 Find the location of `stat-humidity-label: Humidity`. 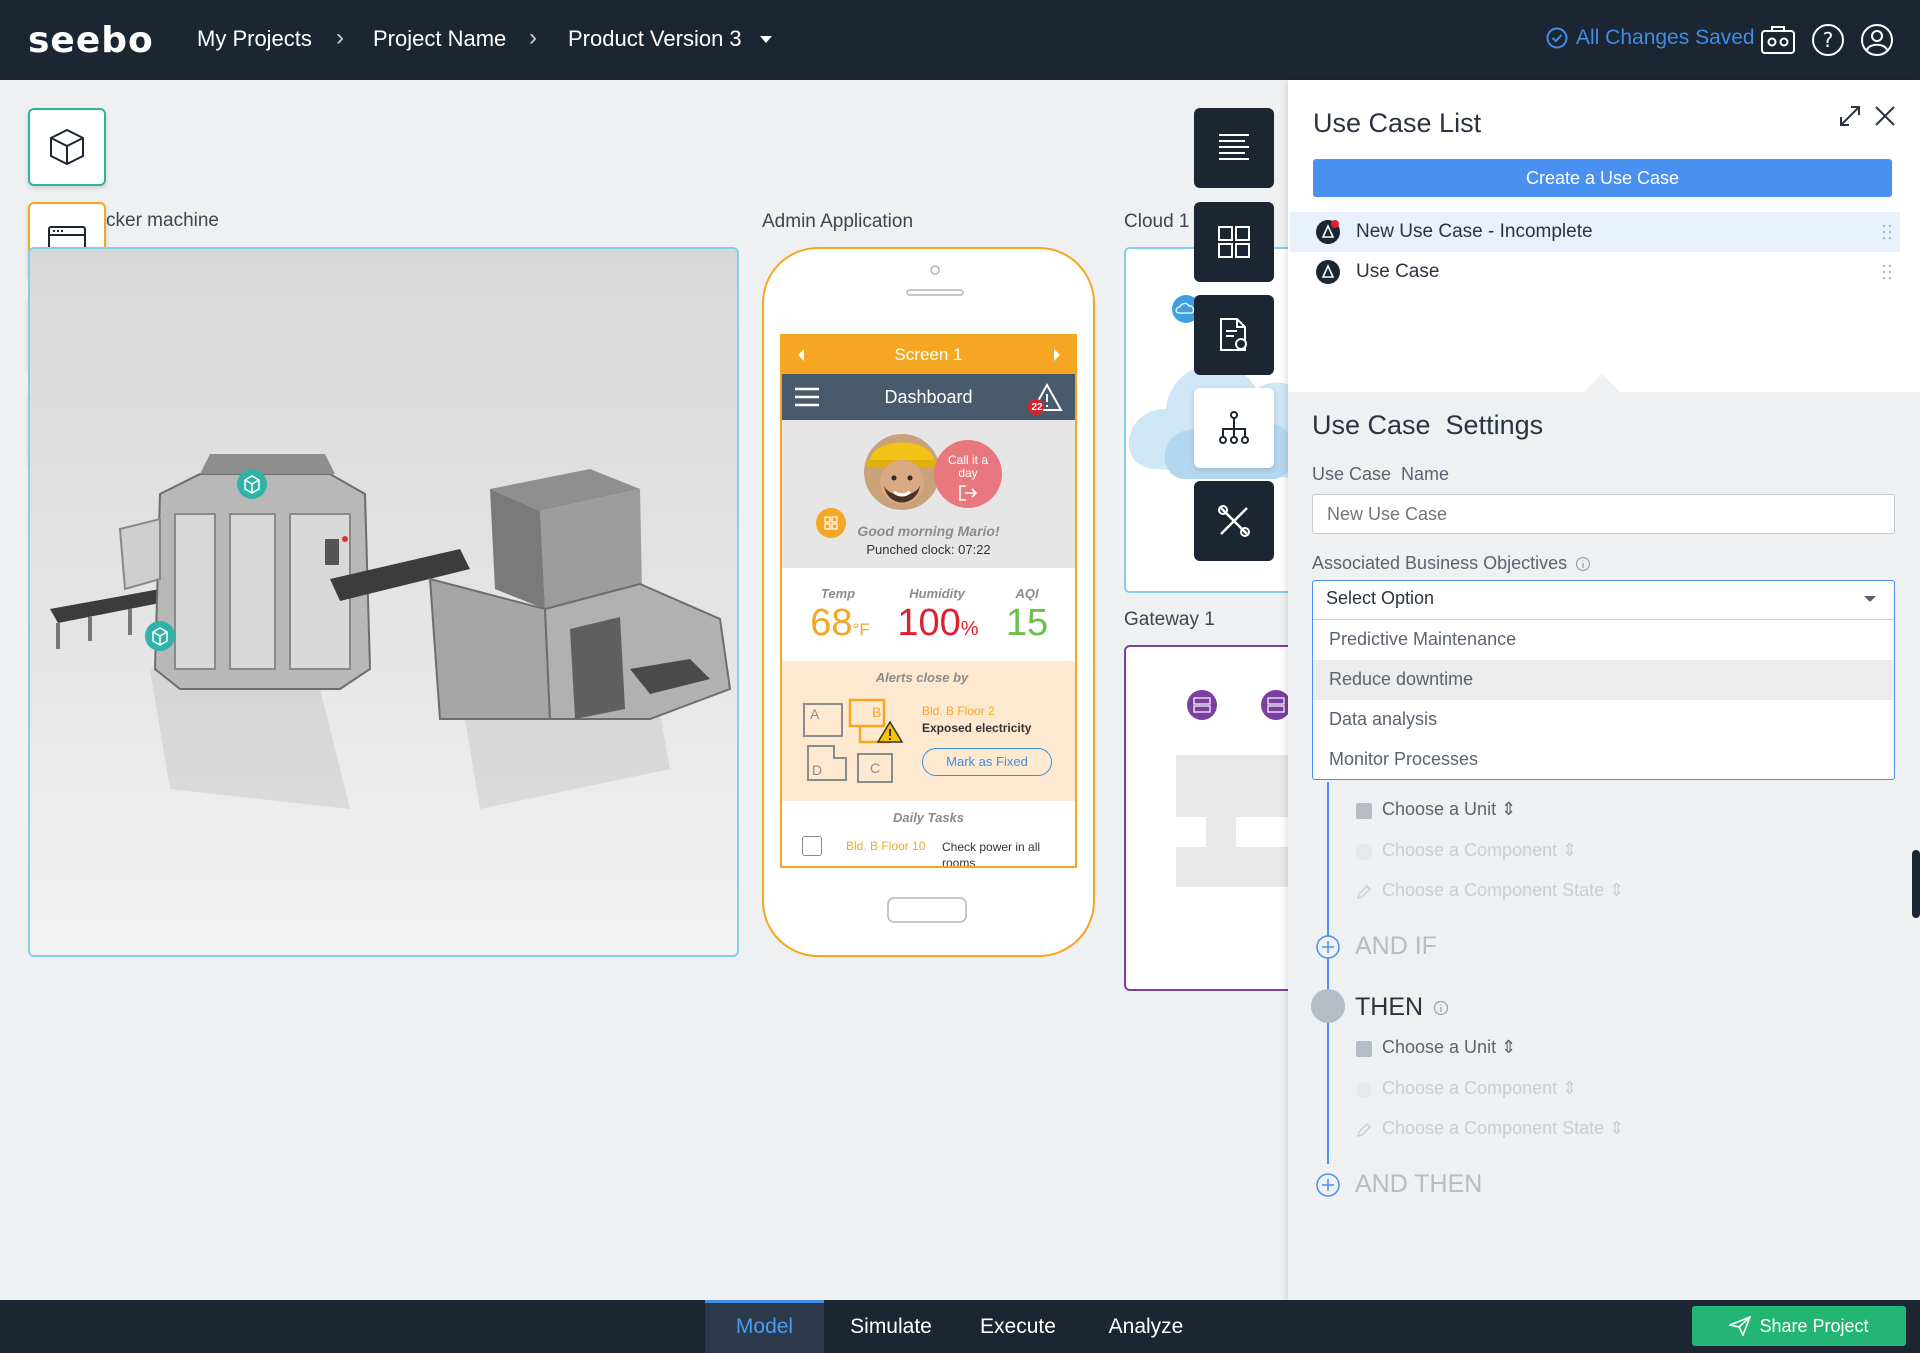

stat-humidity-label: Humidity is located at coordinates (937, 593).